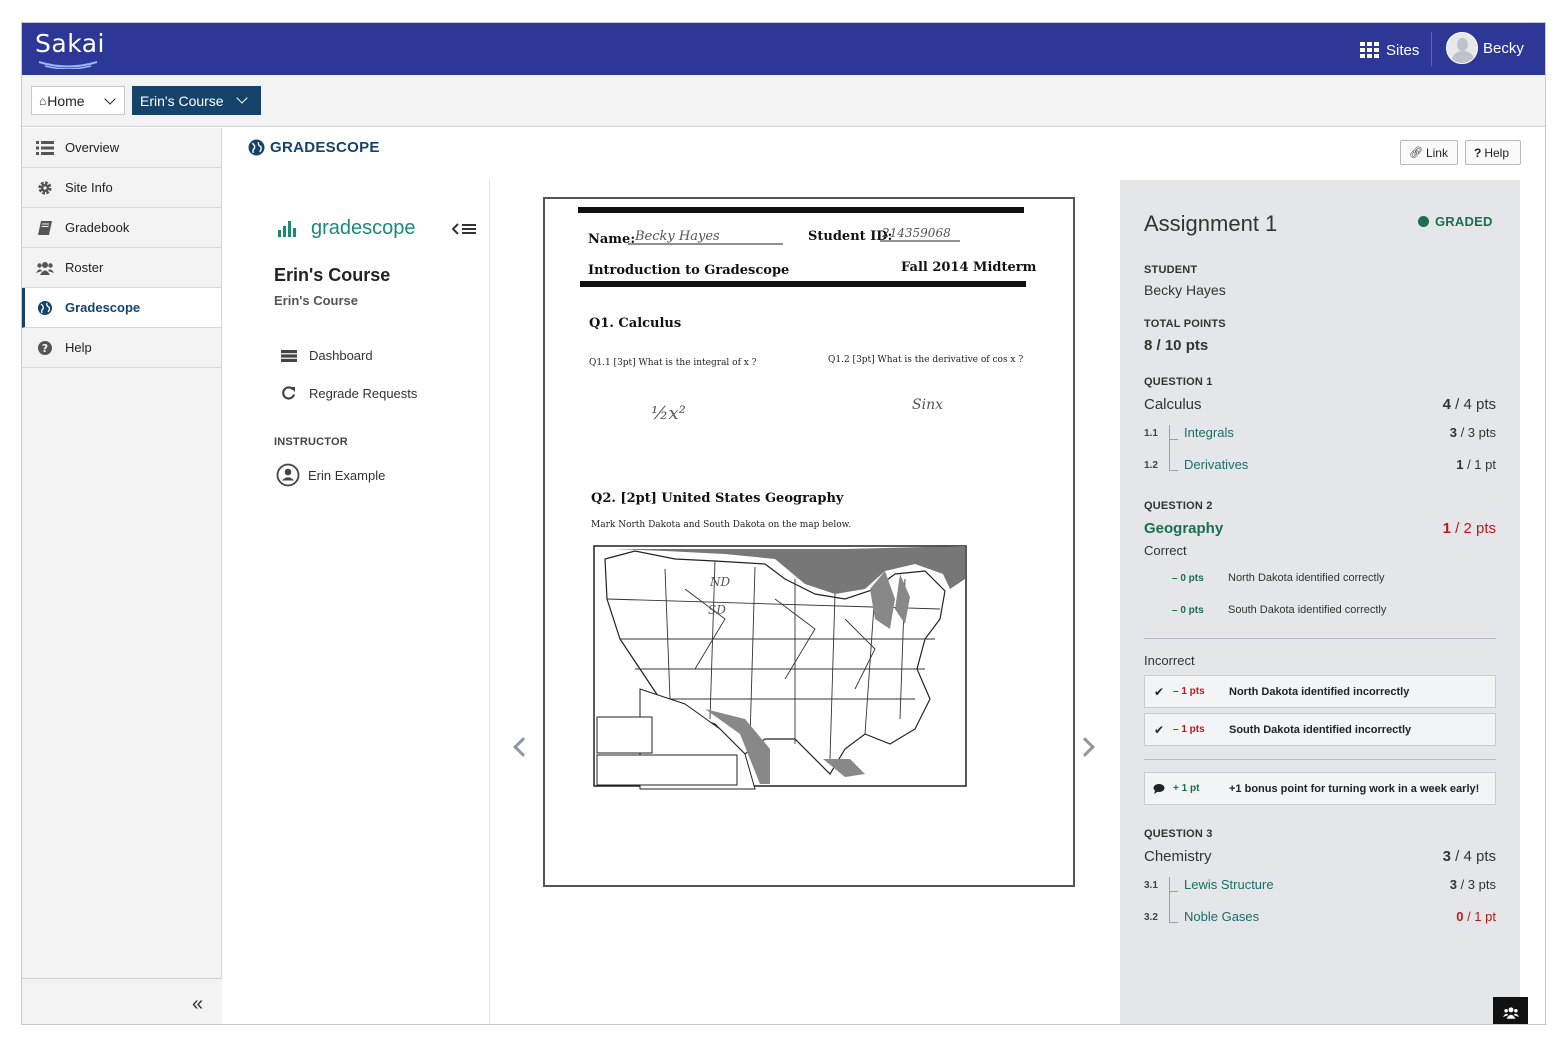 This screenshot has height=1047, width=1559. Describe the element at coordinates (1307, 610) in the screenshot. I see `rubric-item-text: South Dakota identified correctly` at that location.